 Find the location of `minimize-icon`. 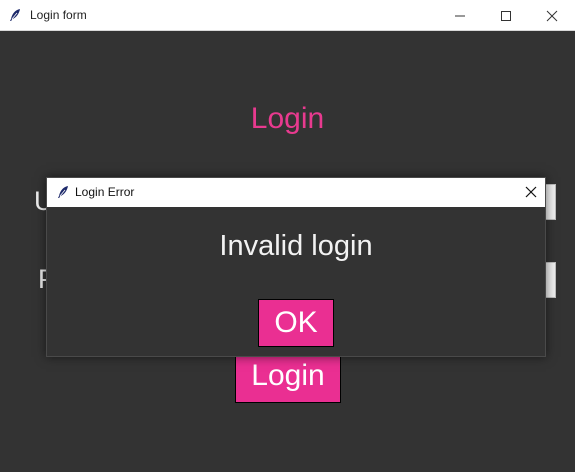

minimize-icon is located at coordinates (460, 16).